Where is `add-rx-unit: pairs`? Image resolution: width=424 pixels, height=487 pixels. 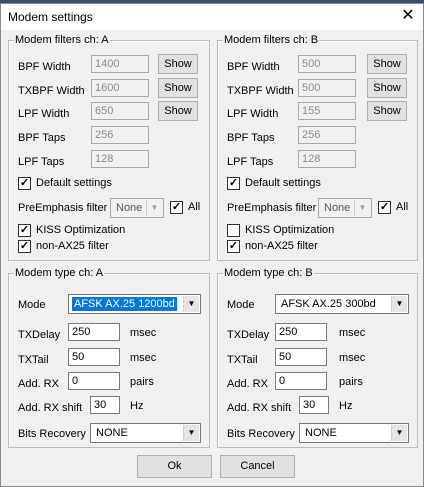
add-rx-unit: pairs is located at coordinates (351, 382).